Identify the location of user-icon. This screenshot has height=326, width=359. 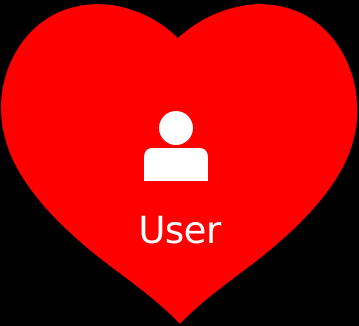
(176, 146).